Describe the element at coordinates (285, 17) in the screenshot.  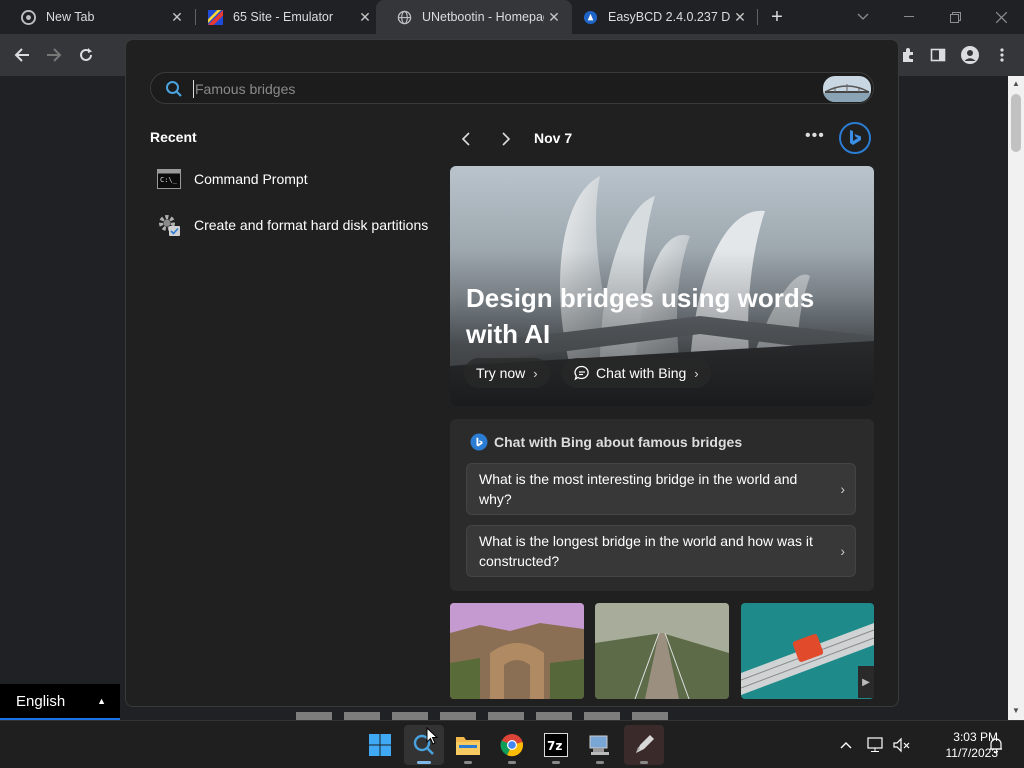
I see `tab-65-site-emulator: 65 Site - Emulator ✕` at that location.